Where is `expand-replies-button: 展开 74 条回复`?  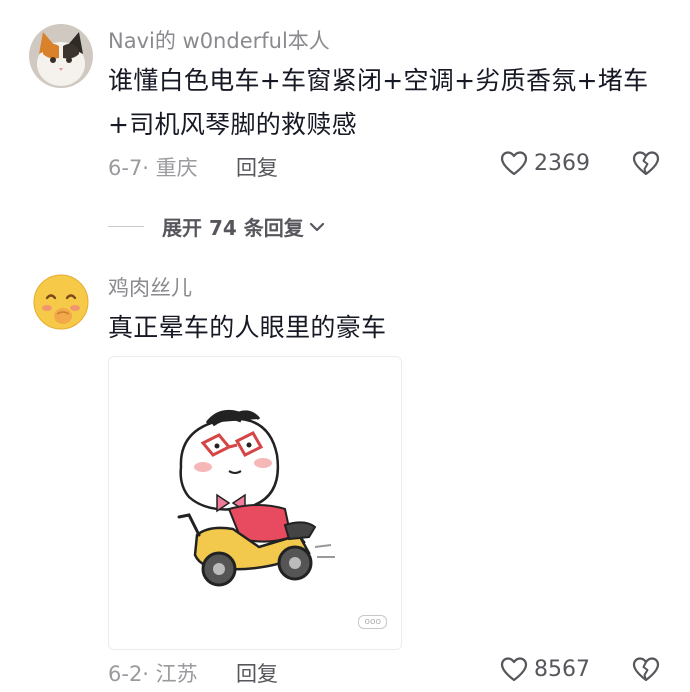
expand-replies-button: 展开 74 条回复 is located at coordinates (217, 226).